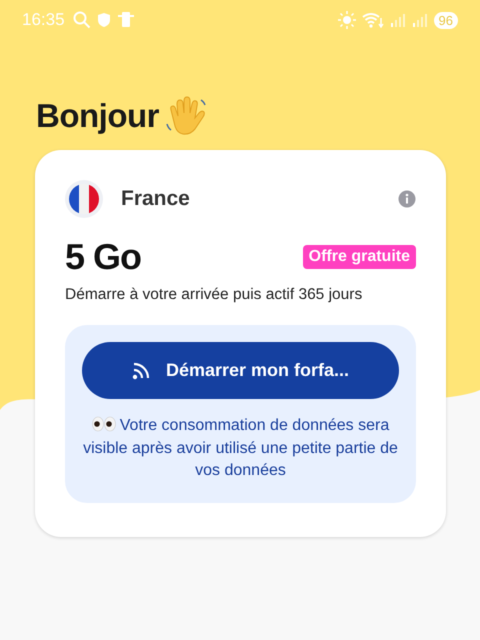 The height and width of the screenshot is (640, 480). Describe the element at coordinates (347, 20) in the screenshot. I see `brightness-icon` at that location.